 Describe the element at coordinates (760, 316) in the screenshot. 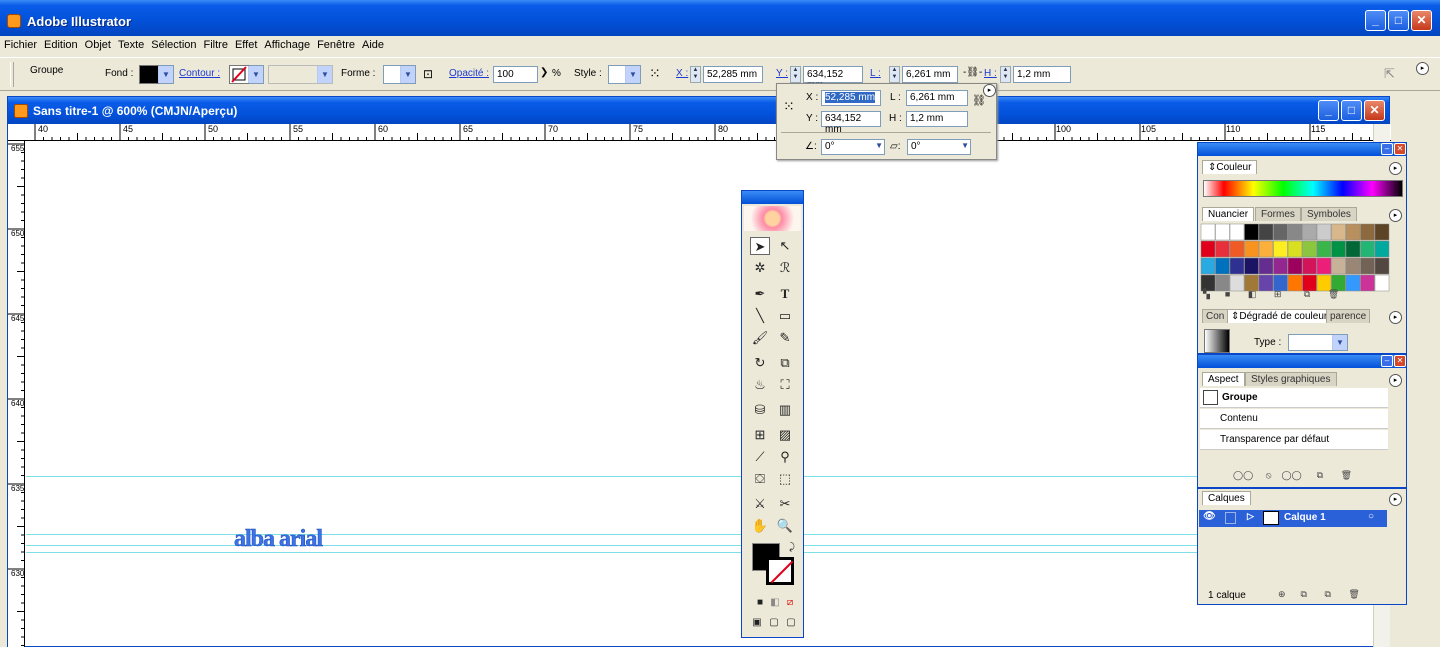

I see `line-tool-icon: ╲` at that location.